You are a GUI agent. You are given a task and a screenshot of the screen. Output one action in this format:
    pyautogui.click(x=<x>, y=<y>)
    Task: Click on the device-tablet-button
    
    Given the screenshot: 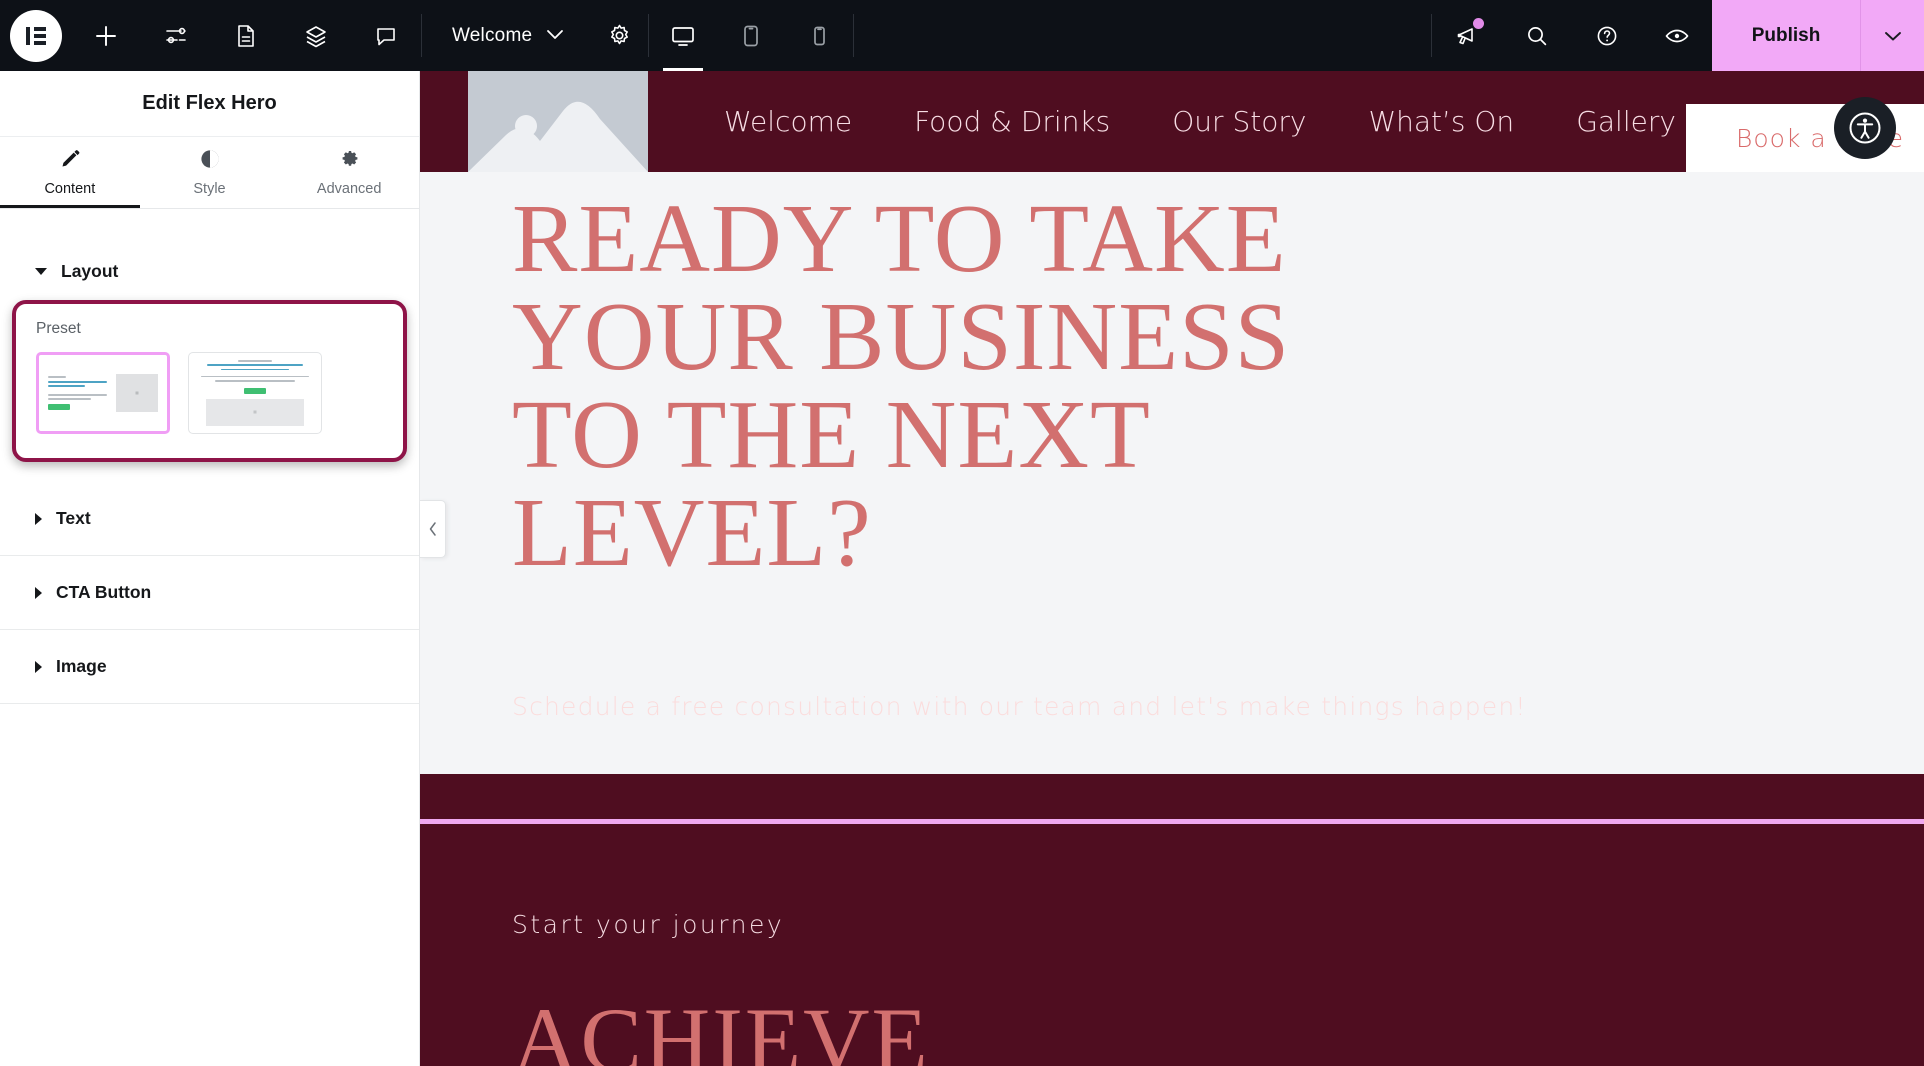 What is the action you would take?
    pyautogui.click(x=751, y=35)
    